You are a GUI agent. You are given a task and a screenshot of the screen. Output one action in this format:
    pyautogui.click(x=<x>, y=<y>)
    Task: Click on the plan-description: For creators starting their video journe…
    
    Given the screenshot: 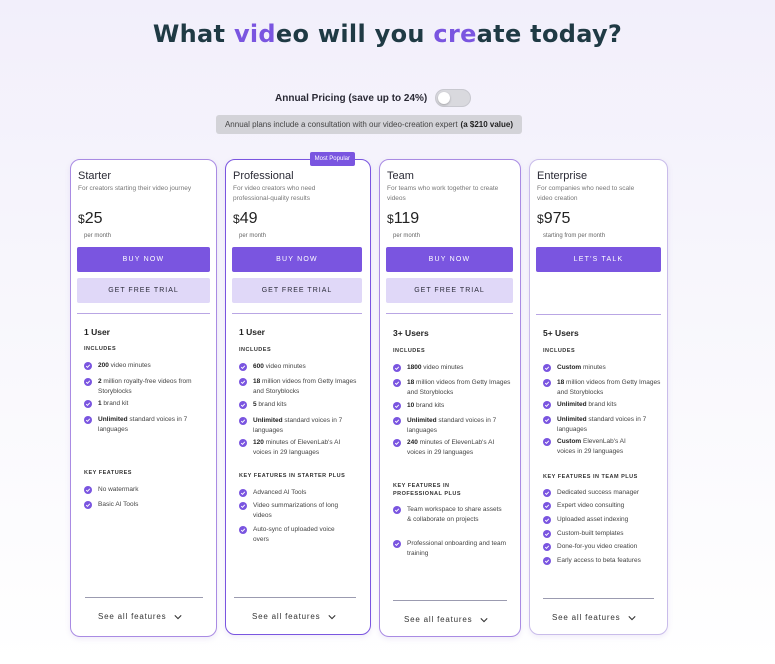 What is the action you would take?
    pyautogui.click(x=135, y=188)
    